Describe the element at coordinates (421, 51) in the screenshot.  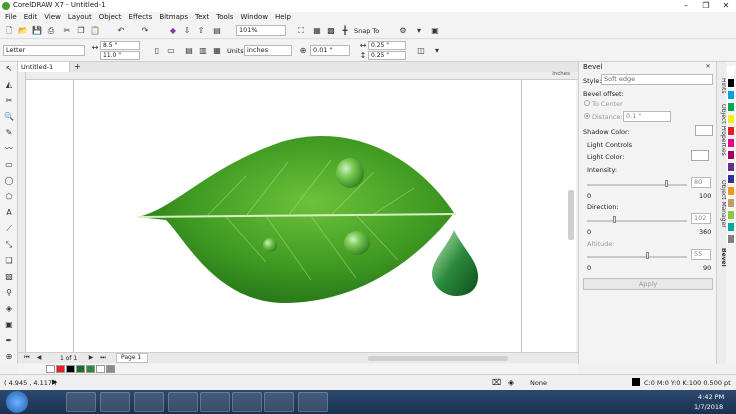
I see `treat-as-filled-icon: ◫` at that location.